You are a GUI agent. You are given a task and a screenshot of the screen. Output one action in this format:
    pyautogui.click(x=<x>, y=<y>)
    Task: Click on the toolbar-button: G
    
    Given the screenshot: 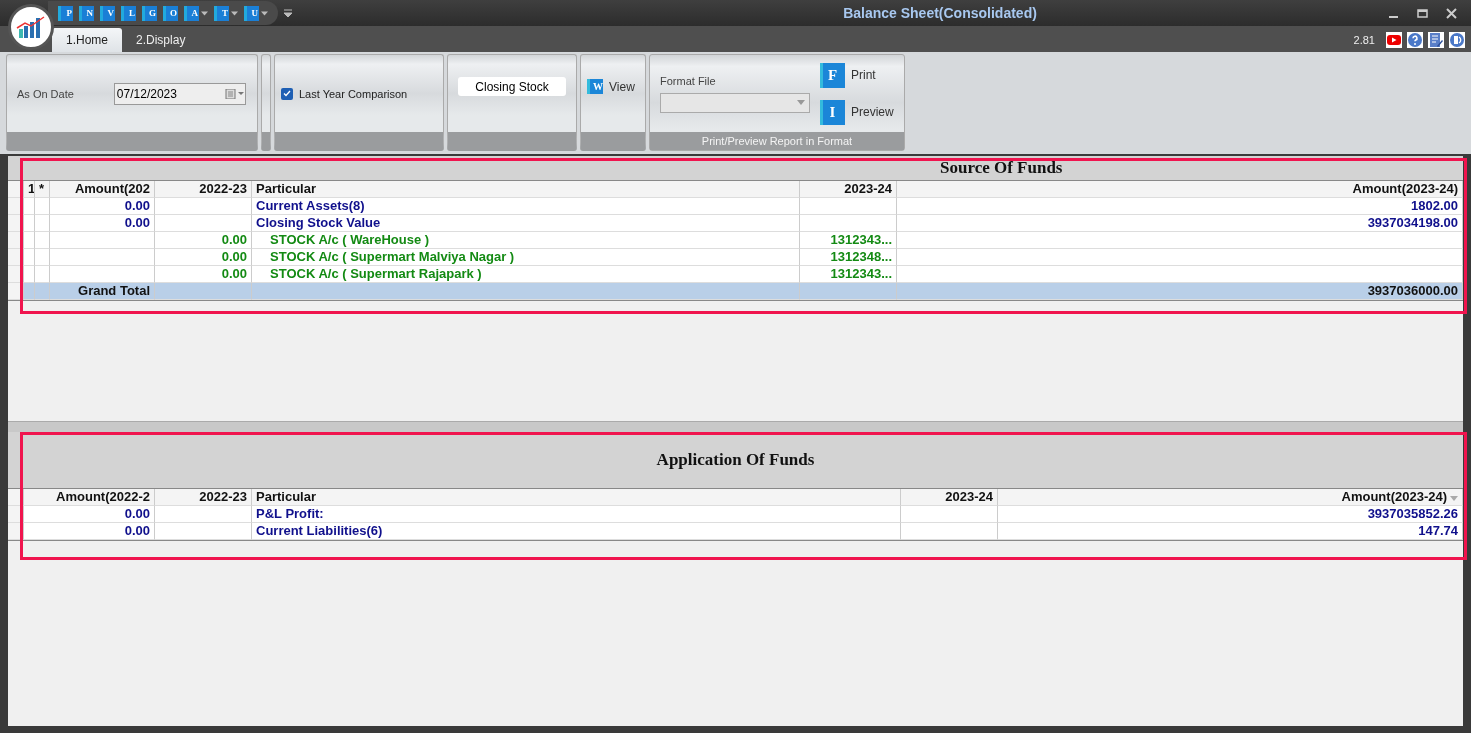 What is the action you would take?
    pyautogui.click(x=149, y=13)
    